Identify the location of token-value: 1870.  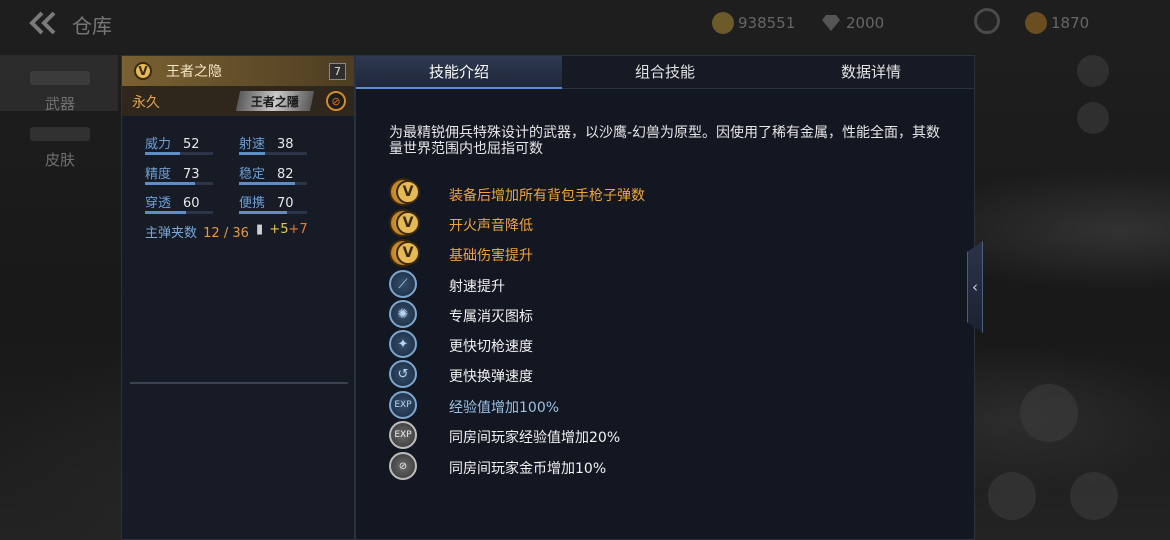
(1070, 23).